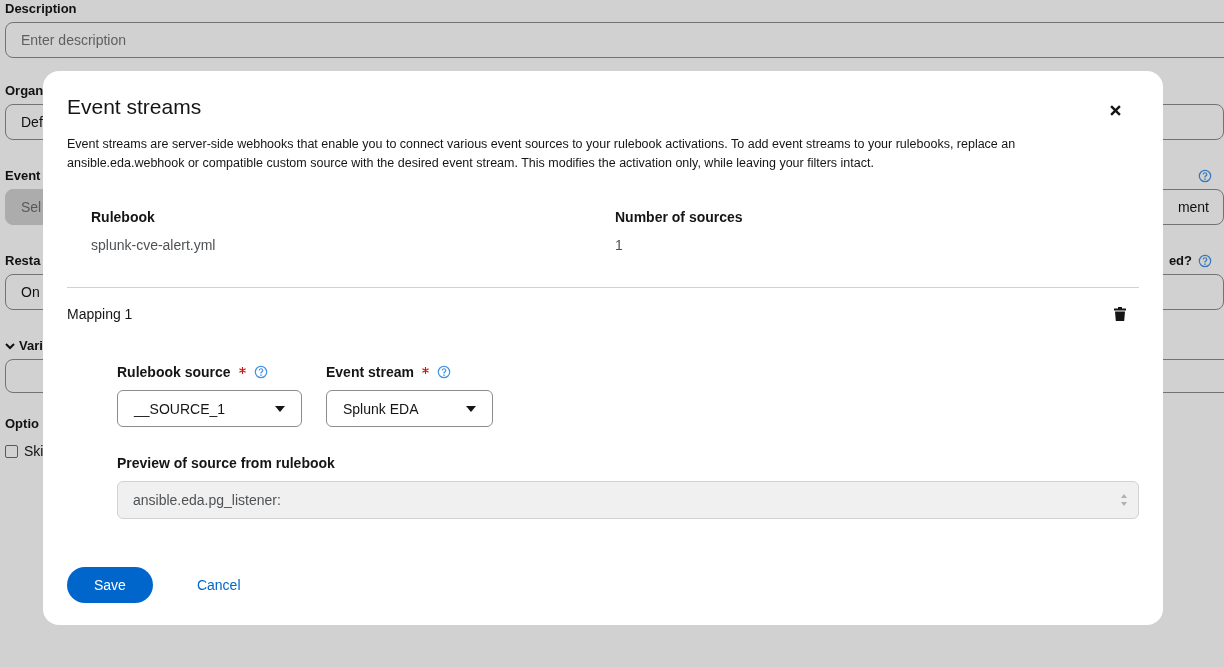 This screenshot has width=1224, height=667. Describe the element at coordinates (10, 346) in the screenshot. I see `chevron-icon` at that location.